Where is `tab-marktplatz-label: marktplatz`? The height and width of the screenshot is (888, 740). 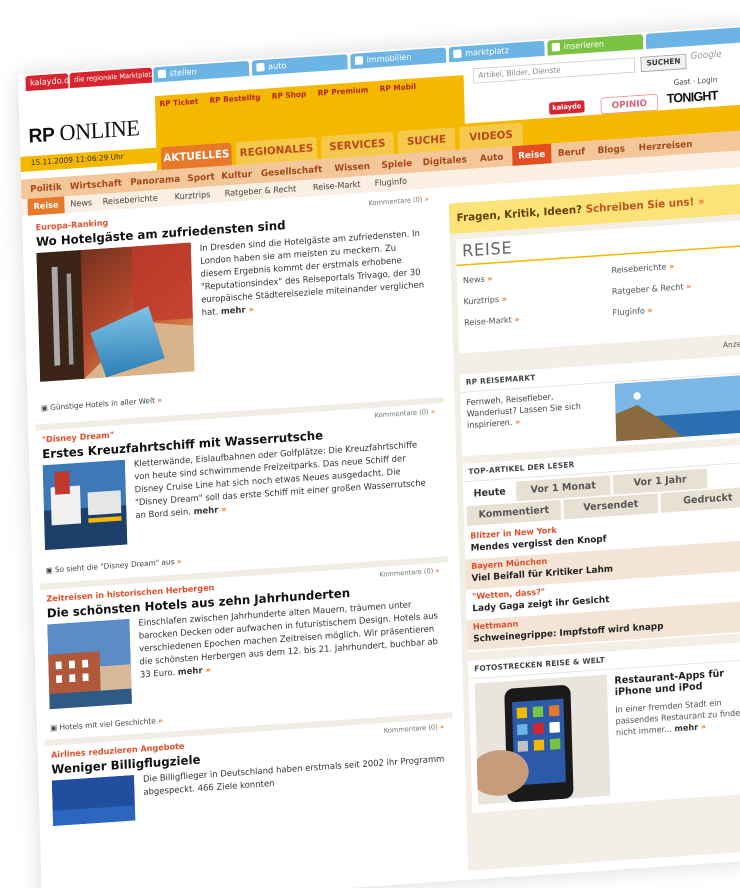
tab-marktplatz-label: marktplatz is located at coordinates (487, 52).